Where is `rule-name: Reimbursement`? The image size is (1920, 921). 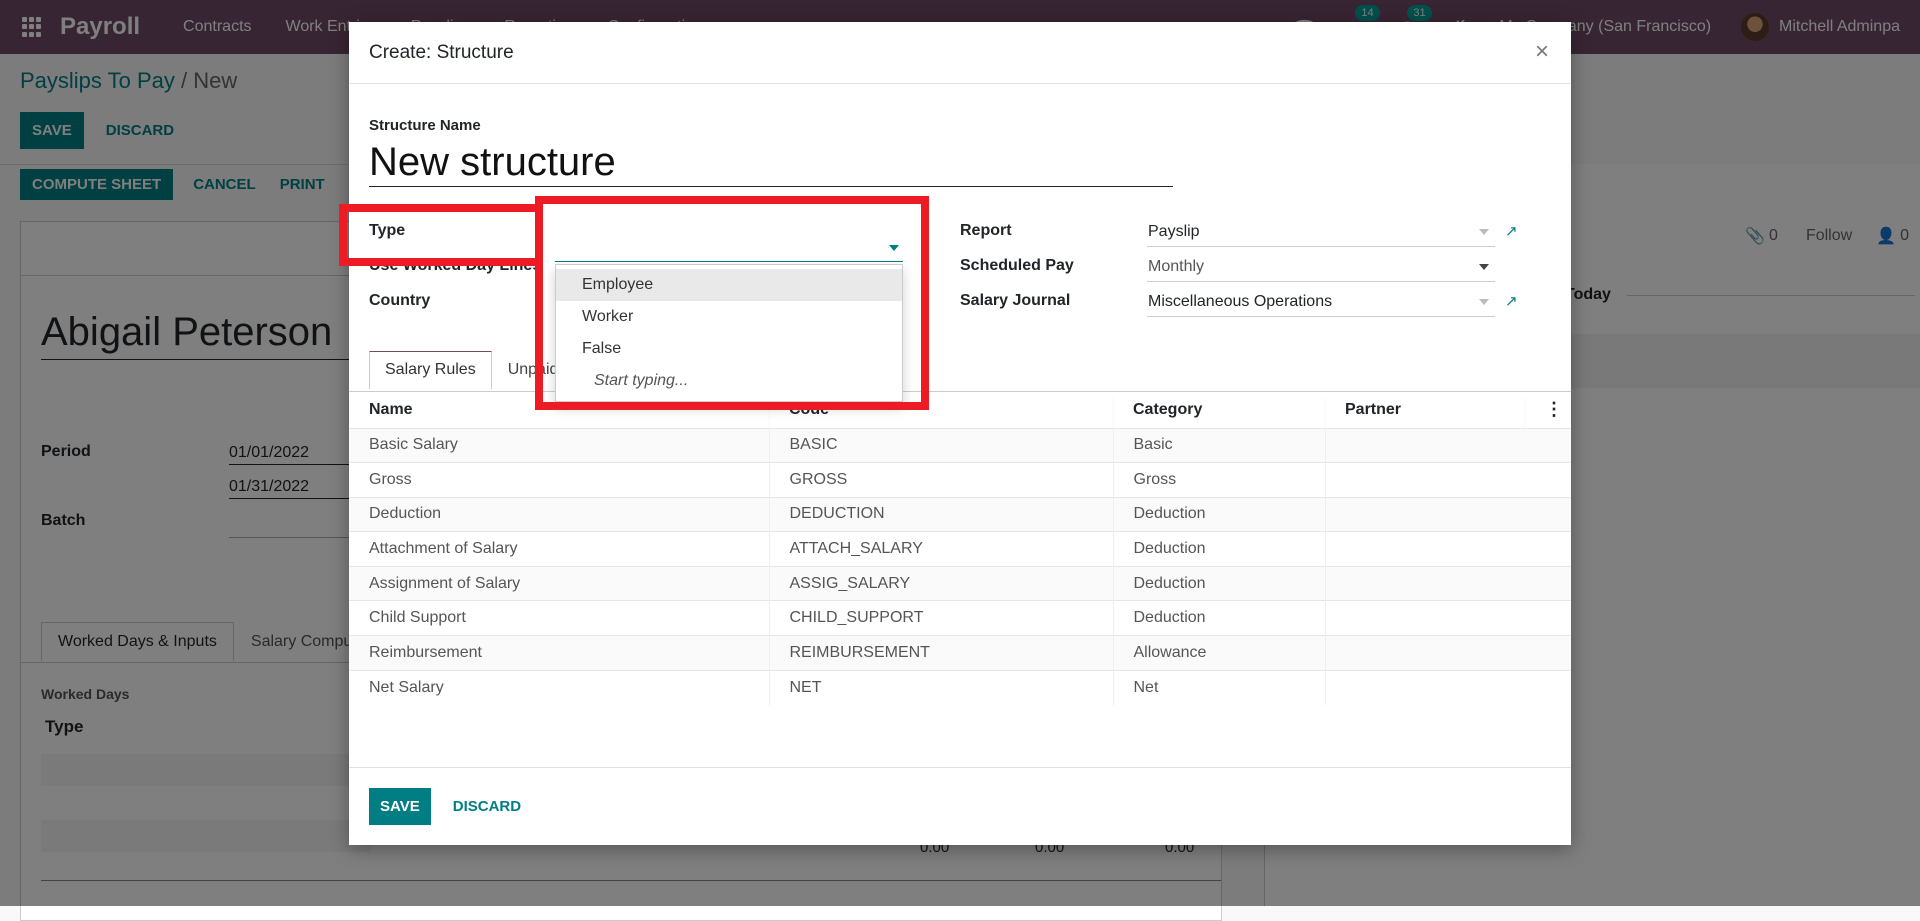
rule-name: Reimbursement is located at coordinates (559, 653).